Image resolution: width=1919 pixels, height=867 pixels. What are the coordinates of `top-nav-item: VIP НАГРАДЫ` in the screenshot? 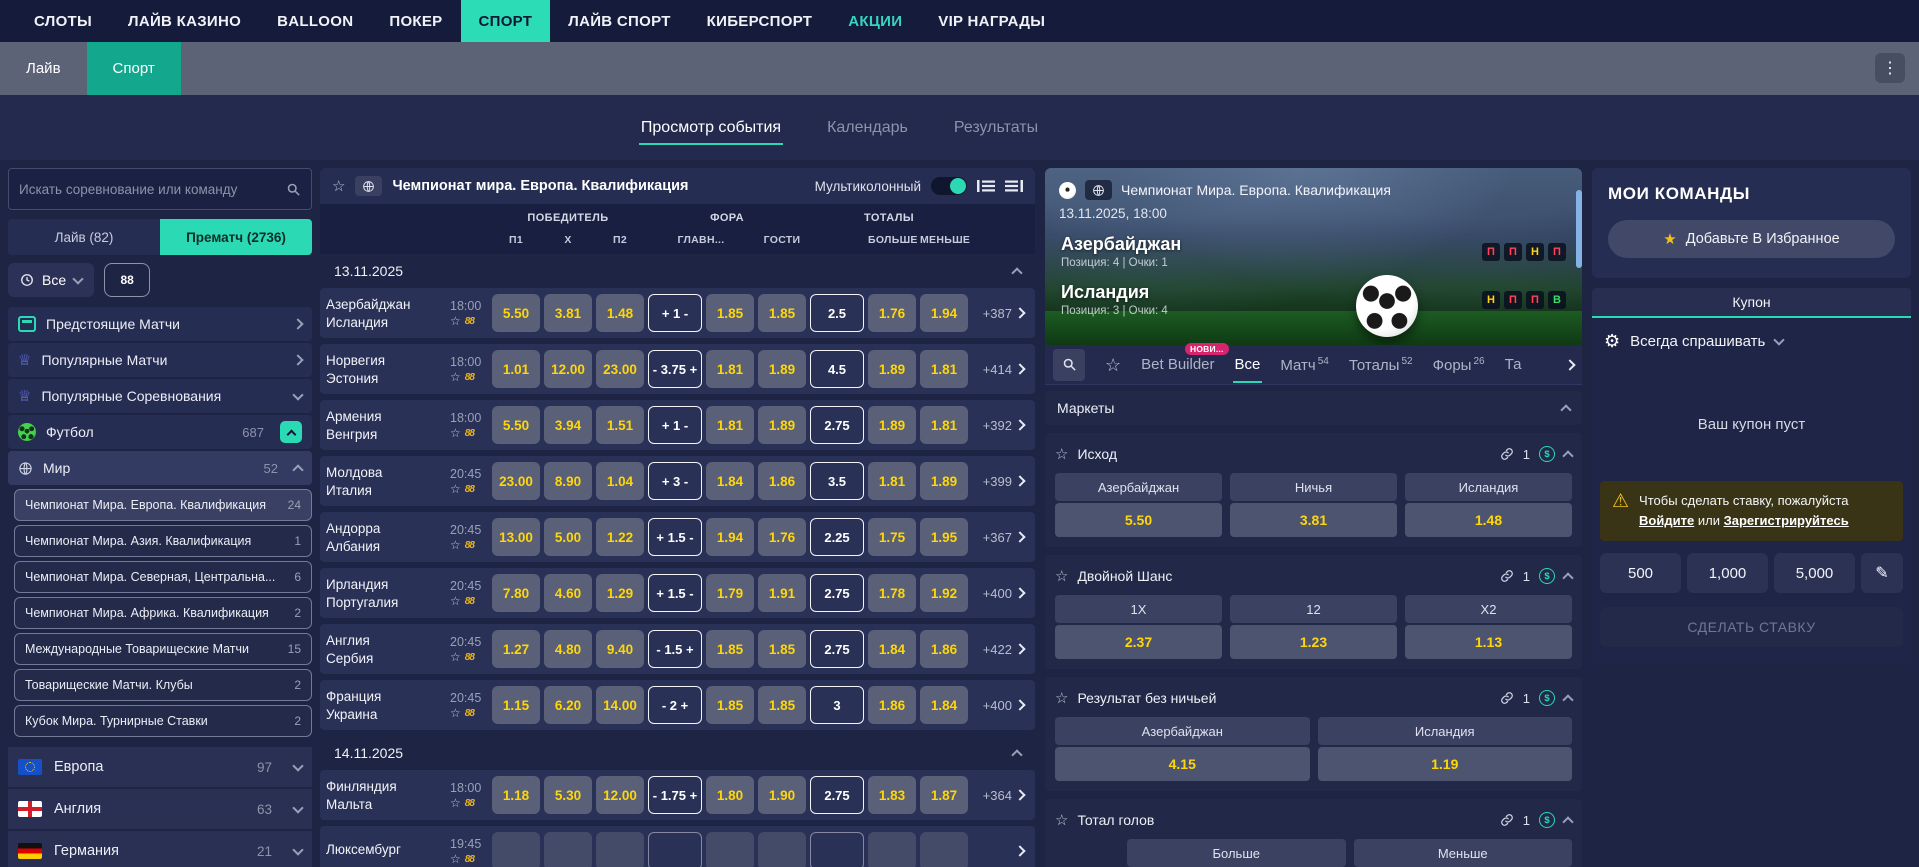 It's located at (991, 21).